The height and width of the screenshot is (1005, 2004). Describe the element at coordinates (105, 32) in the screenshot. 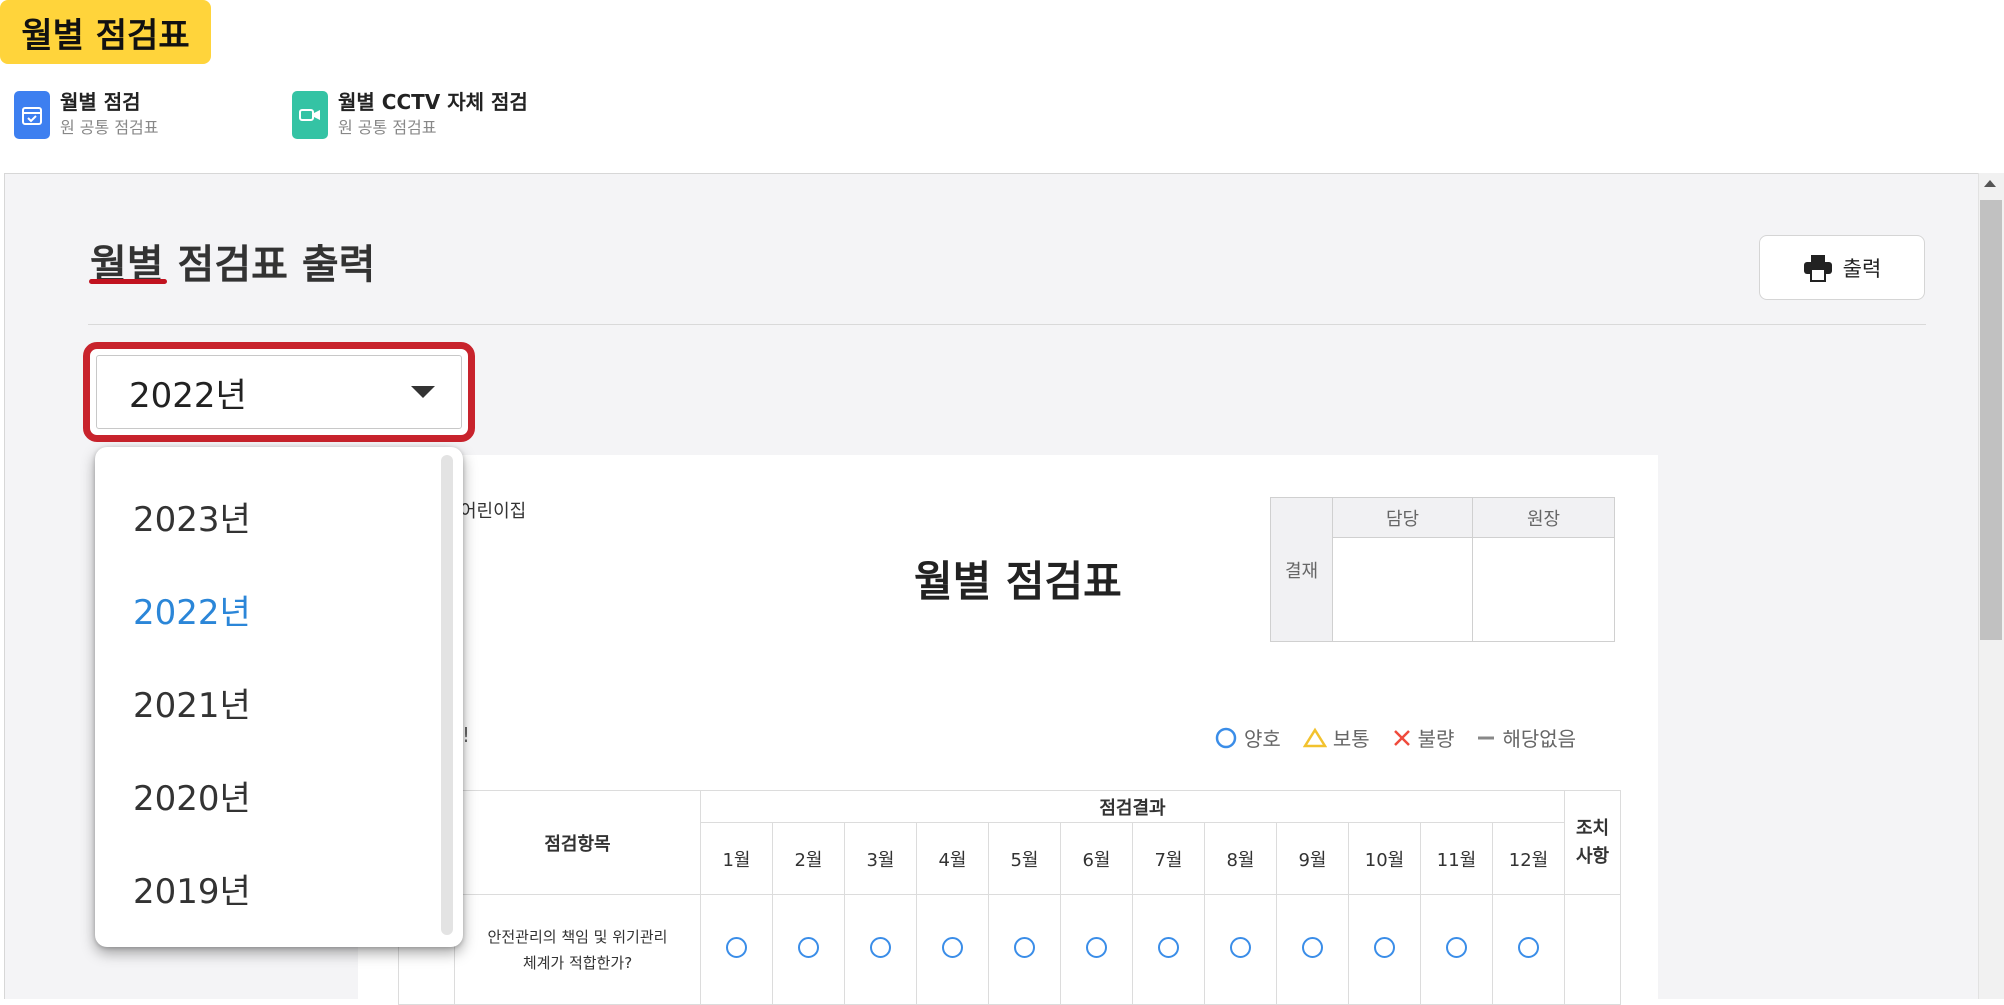

I see `page-badge: 월별 점검표` at that location.